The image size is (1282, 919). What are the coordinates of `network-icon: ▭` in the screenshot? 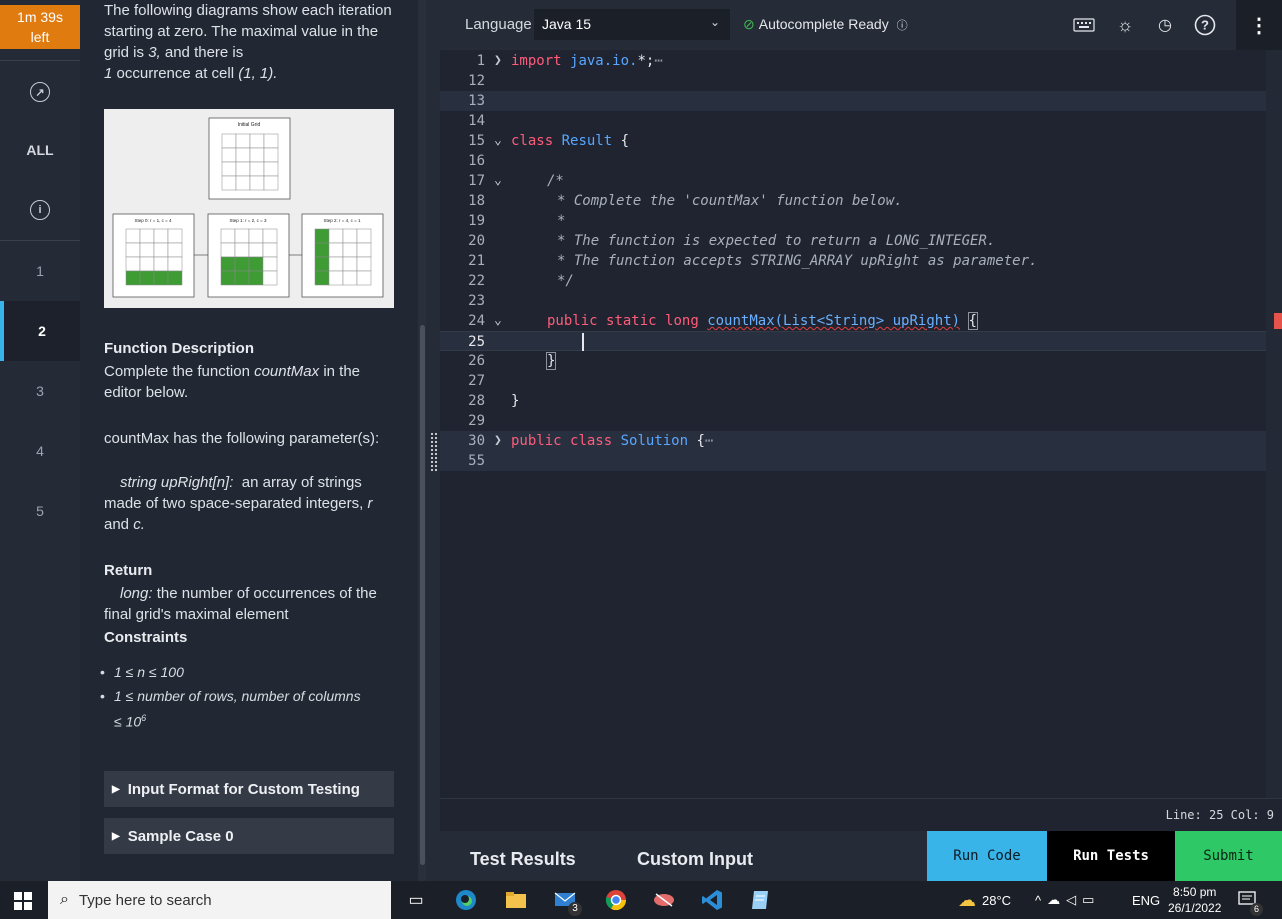 It's located at (1091, 900).